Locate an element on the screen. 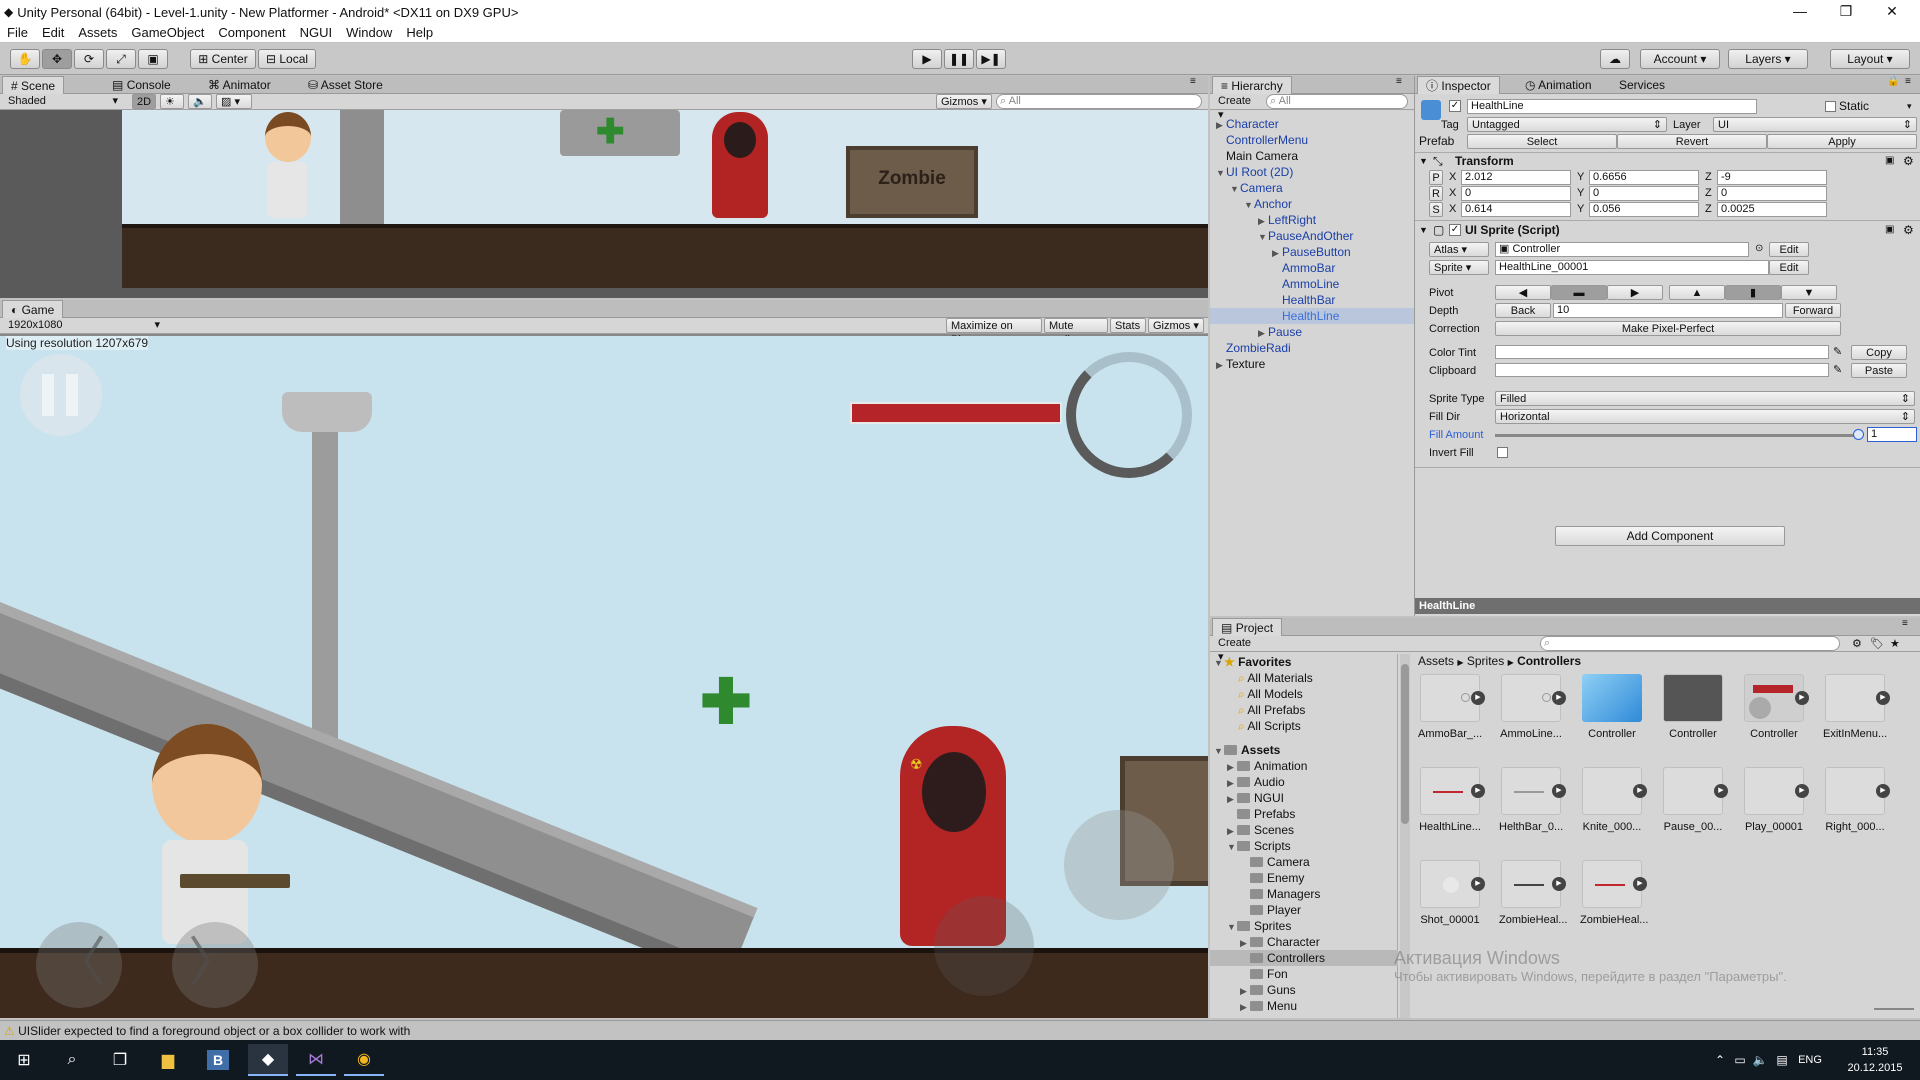 Image resolution: width=1920 pixels, height=1080 pixels. project-folder: ▶ Audio is located at coordinates (1304, 782).